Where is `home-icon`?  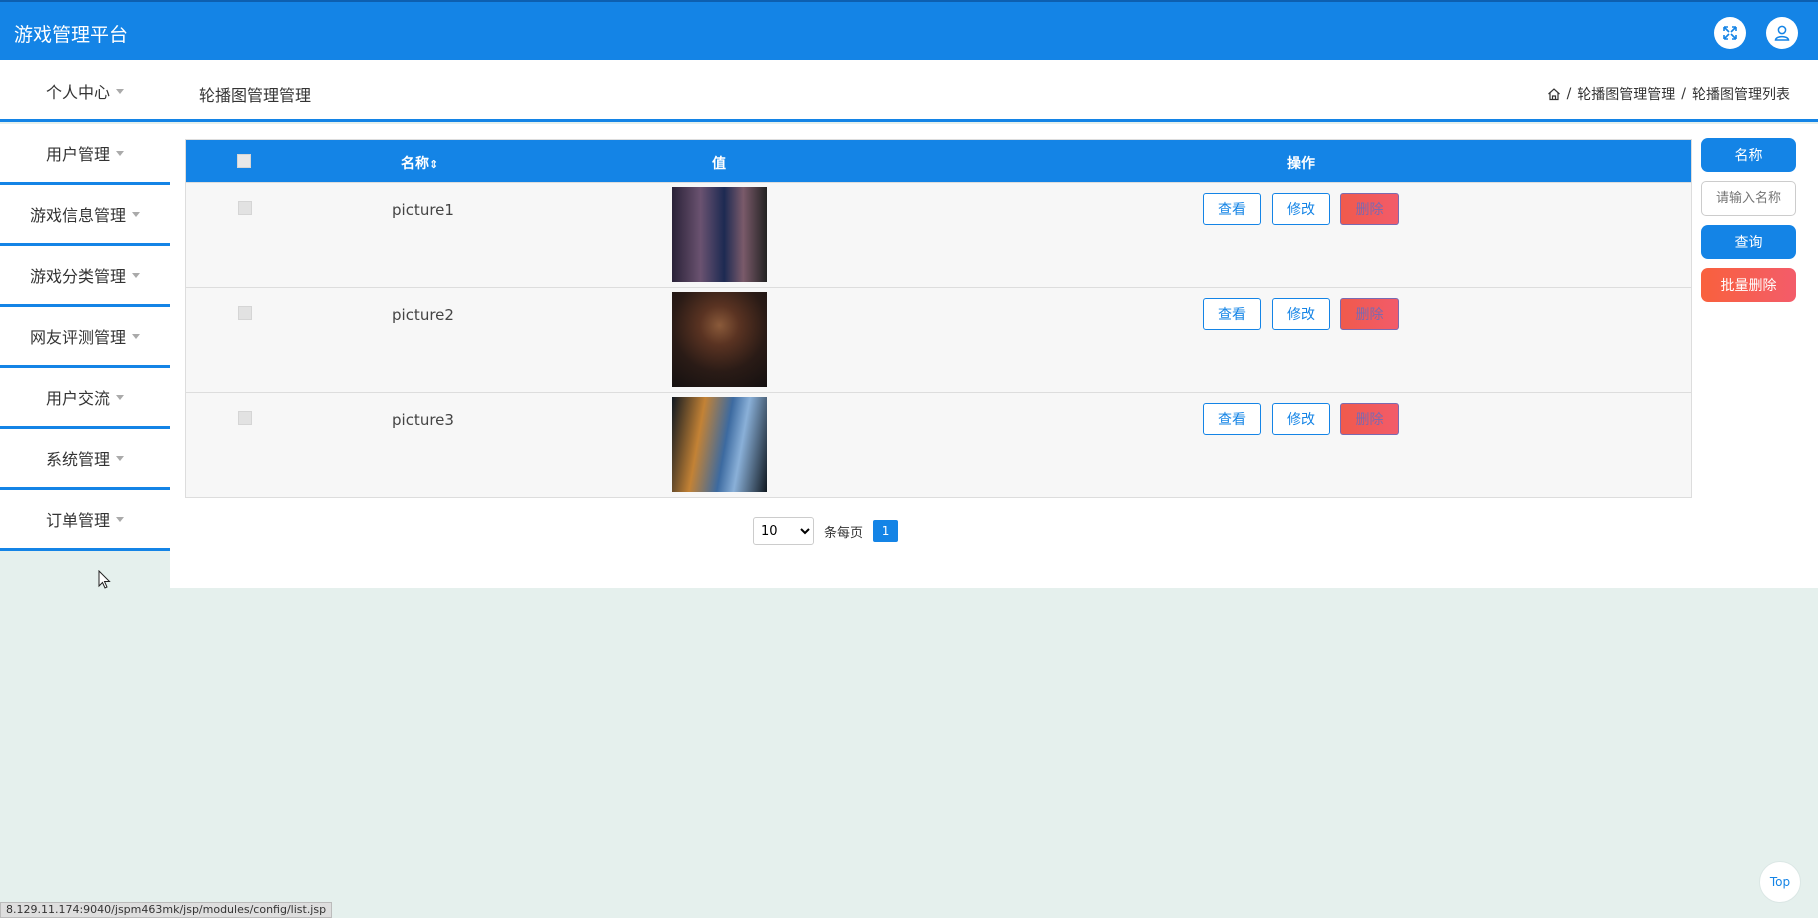
home-icon is located at coordinates (1554, 94).